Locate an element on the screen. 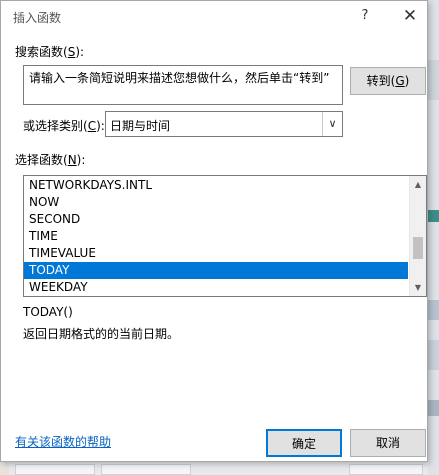 The image size is (439, 475). function-signature: TODAY() is located at coordinates (48, 312).